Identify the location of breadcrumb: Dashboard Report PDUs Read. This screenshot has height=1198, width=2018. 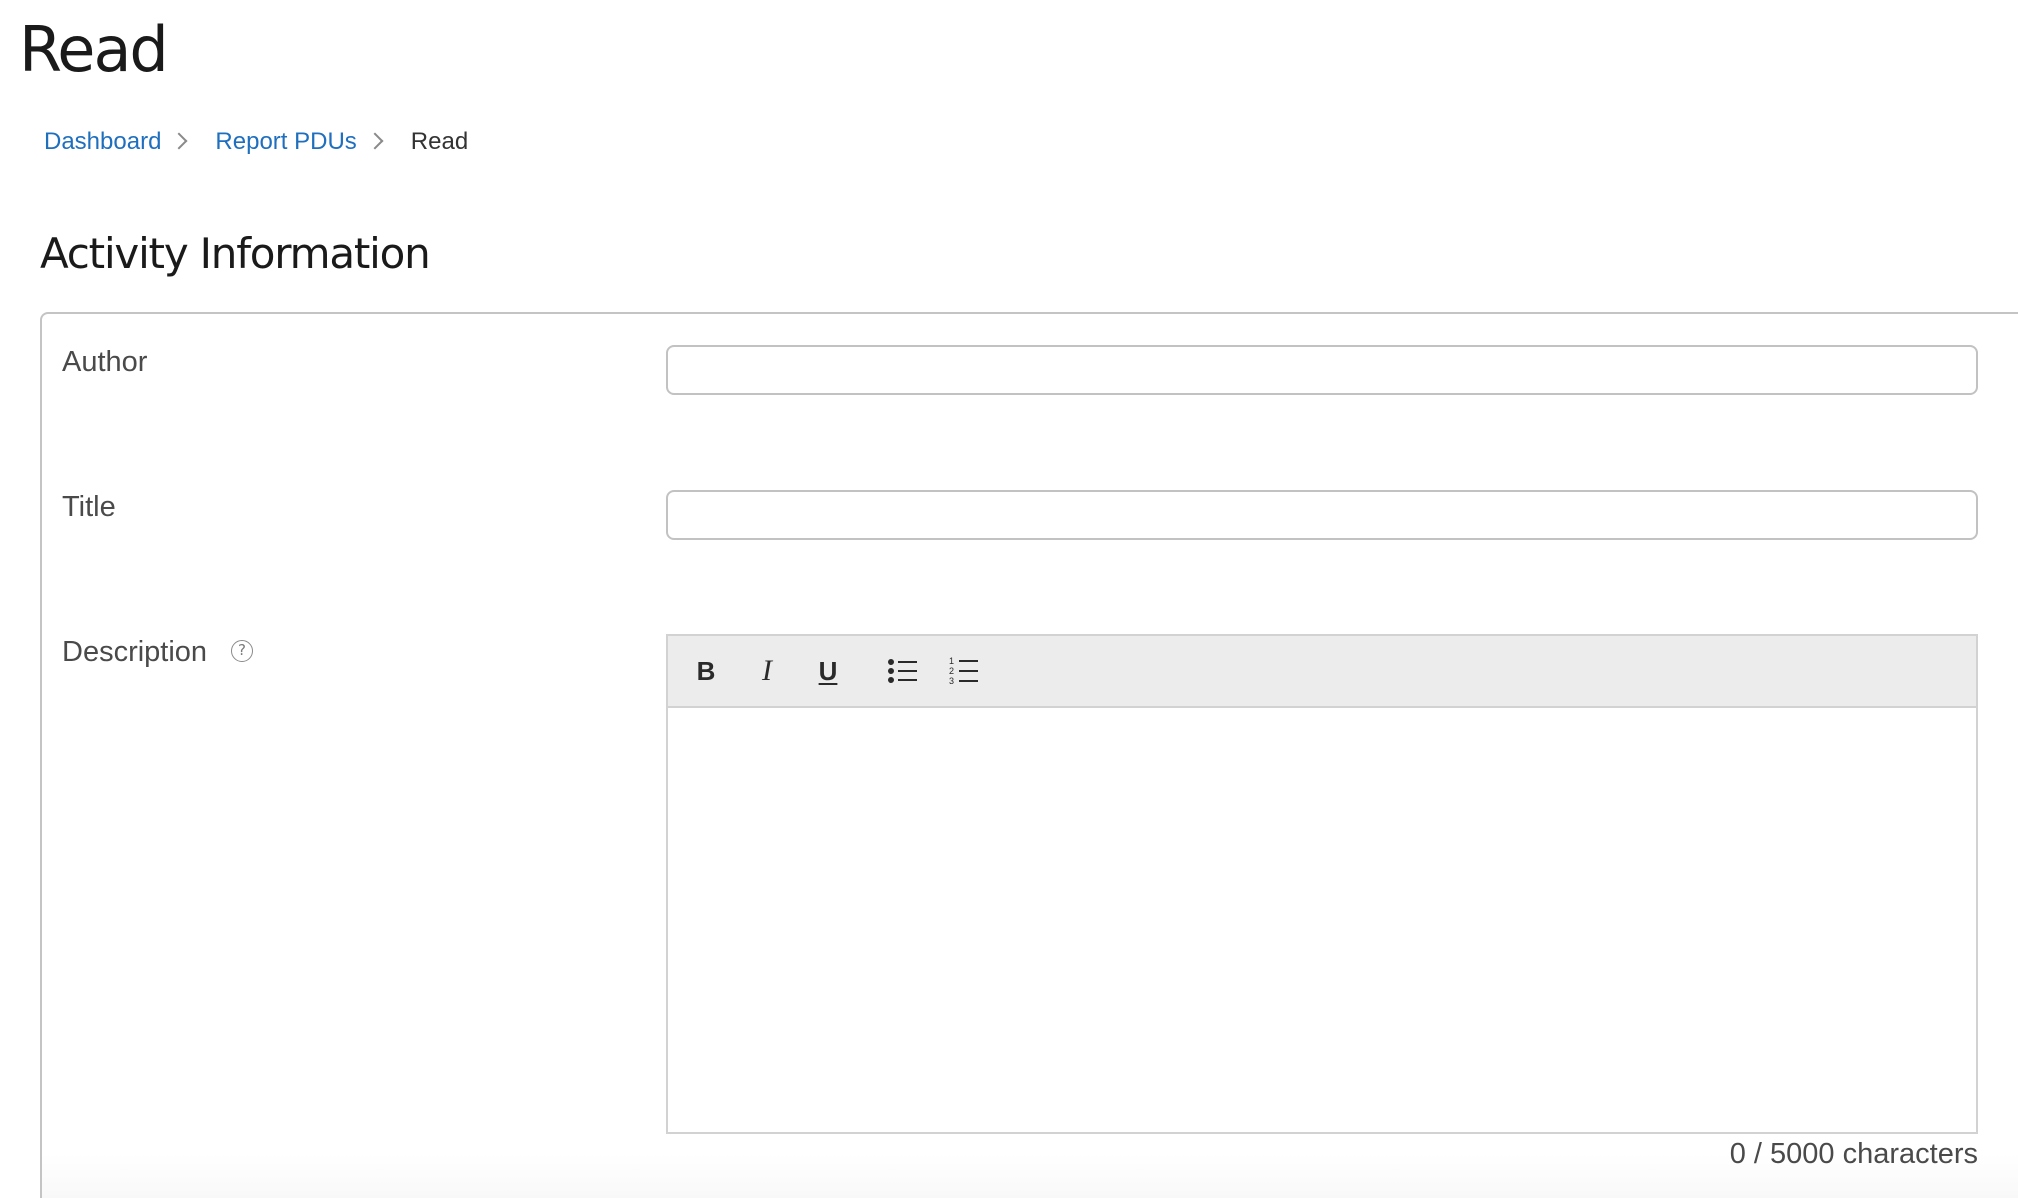
(256, 142).